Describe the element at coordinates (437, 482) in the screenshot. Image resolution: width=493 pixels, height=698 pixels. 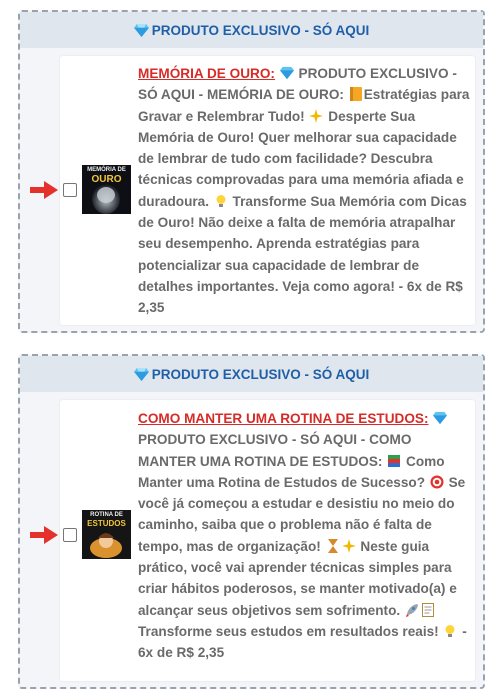
I see `target-icon` at that location.